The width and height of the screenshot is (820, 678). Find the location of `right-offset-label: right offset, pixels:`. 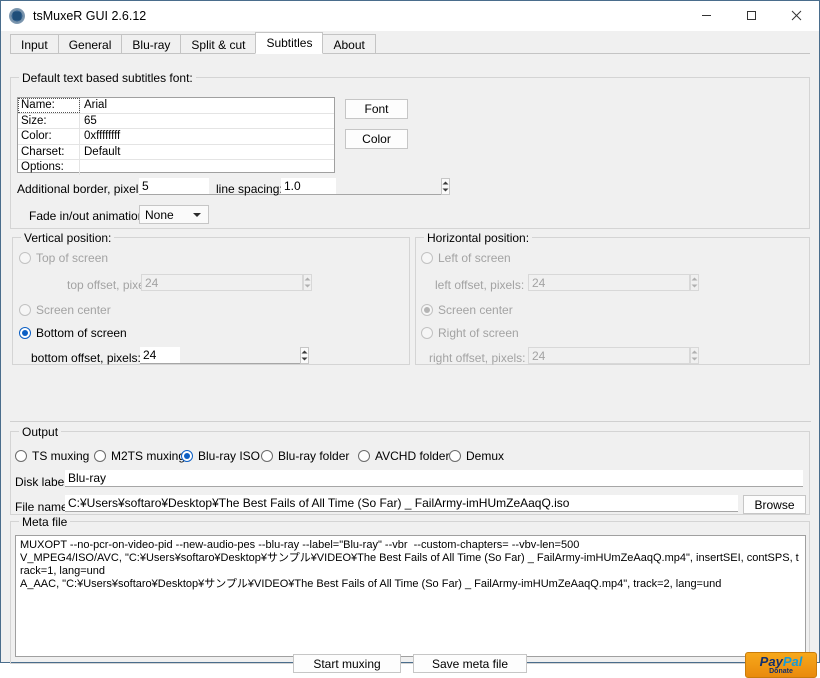

right-offset-label: right offset, pixels: is located at coordinates (477, 358).